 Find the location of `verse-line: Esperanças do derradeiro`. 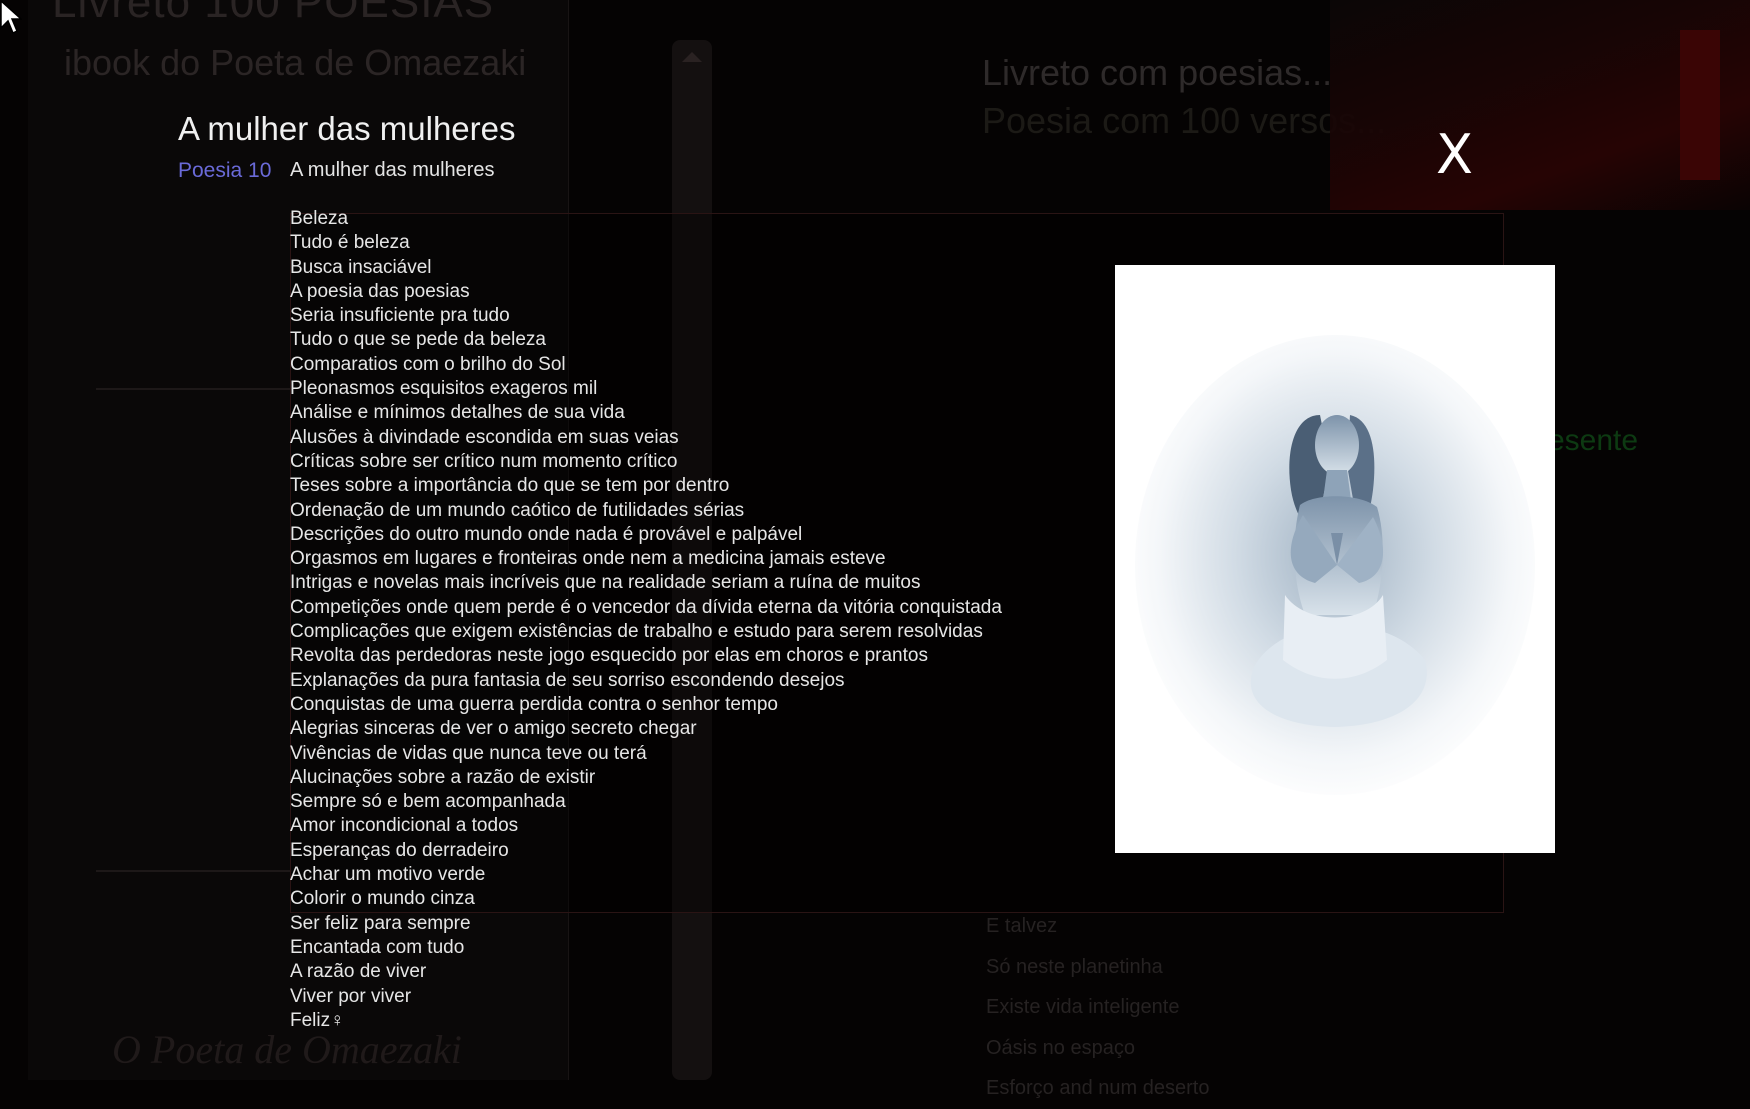

verse-line: Esperanças do derradeiro is located at coordinates (399, 850).